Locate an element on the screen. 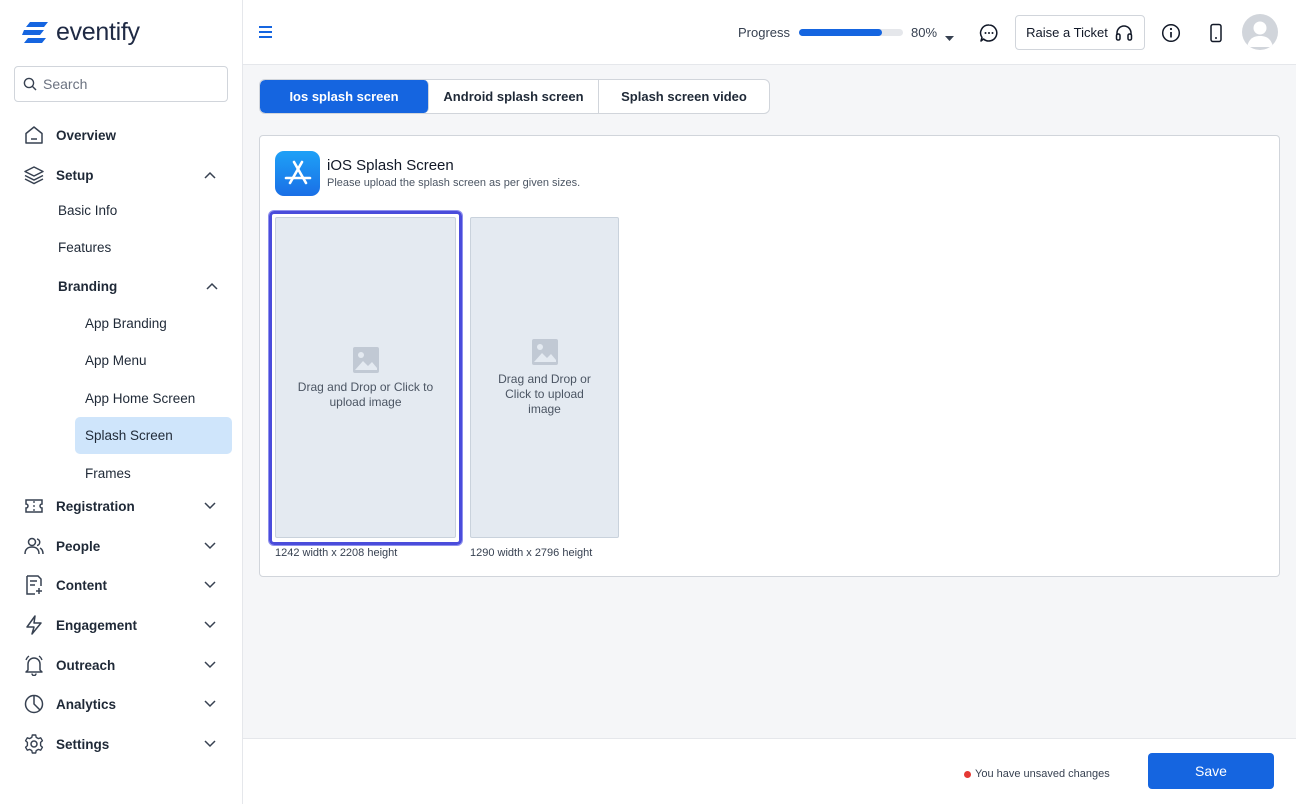 The height and width of the screenshot is (804, 1296). raise-ticket-button: Raise a Ticket is located at coordinates (1080, 32).